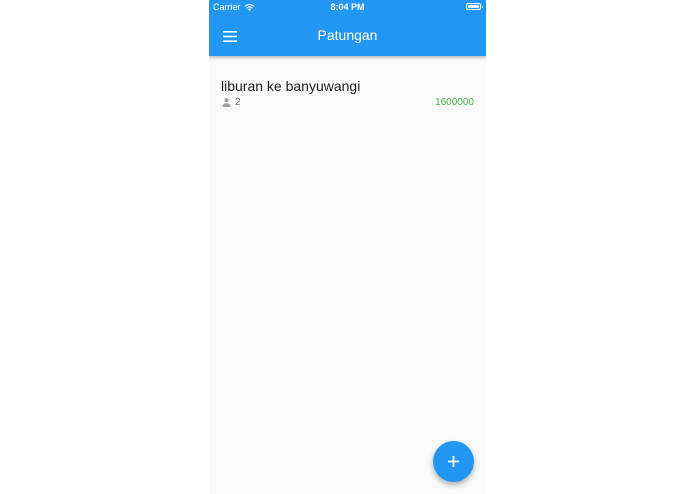 The image size is (695, 494). I want to click on add-button, so click(453, 461).